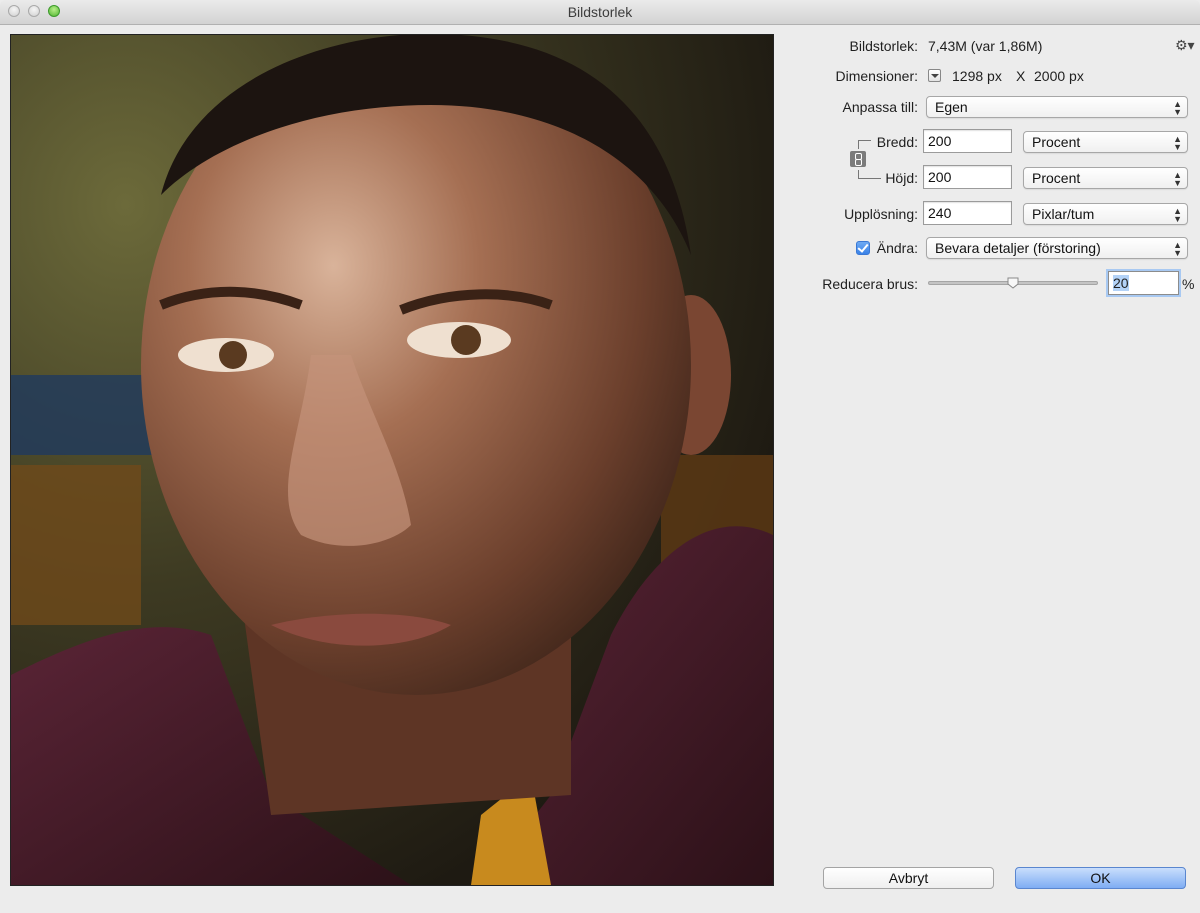  Describe the element at coordinates (870, 284) in the screenshot. I see `noise-label: Reducera brus:` at that location.